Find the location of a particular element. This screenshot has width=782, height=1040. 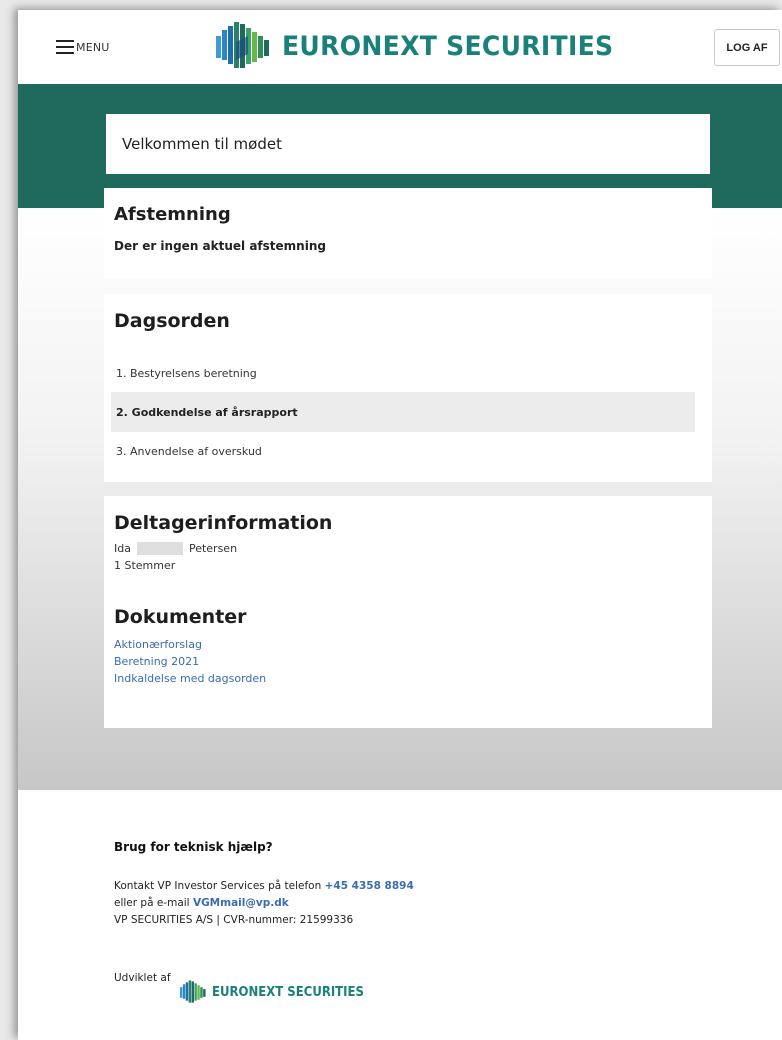

logout-button: LOG AF is located at coordinates (747, 47).